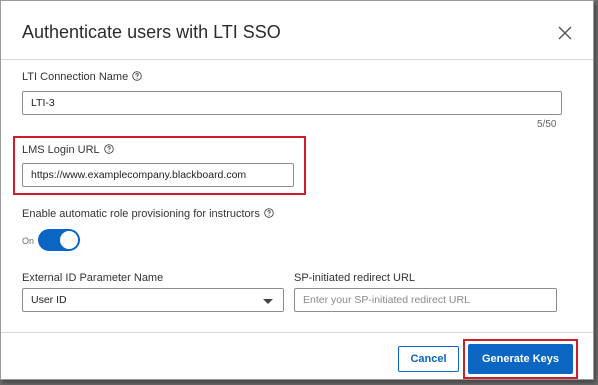 The image size is (598, 385). What do you see at coordinates (151, 32) in the screenshot?
I see `dialog-title: Authenticate users with LTI SSO` at bounding box center [151, 32].